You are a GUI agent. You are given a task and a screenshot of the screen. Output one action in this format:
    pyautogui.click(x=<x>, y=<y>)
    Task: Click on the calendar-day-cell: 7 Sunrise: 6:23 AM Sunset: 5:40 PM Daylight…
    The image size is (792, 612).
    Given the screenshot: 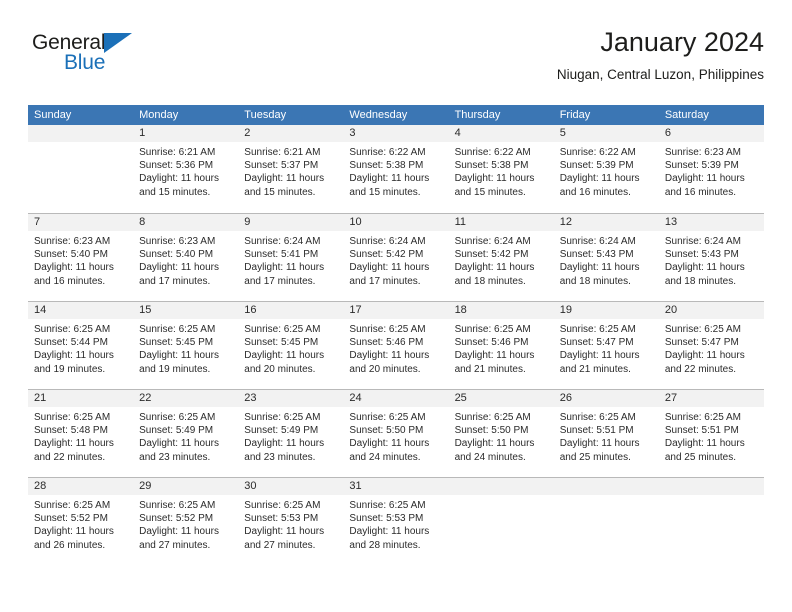 What is the action you would take?
    pyautogui.click(x=81, y=257)
    